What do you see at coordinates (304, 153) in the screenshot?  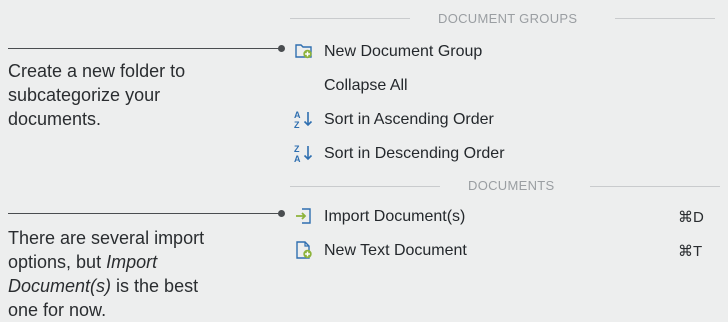 I see `sort-descending-icon: Z A` at bounding box center [304, 153].